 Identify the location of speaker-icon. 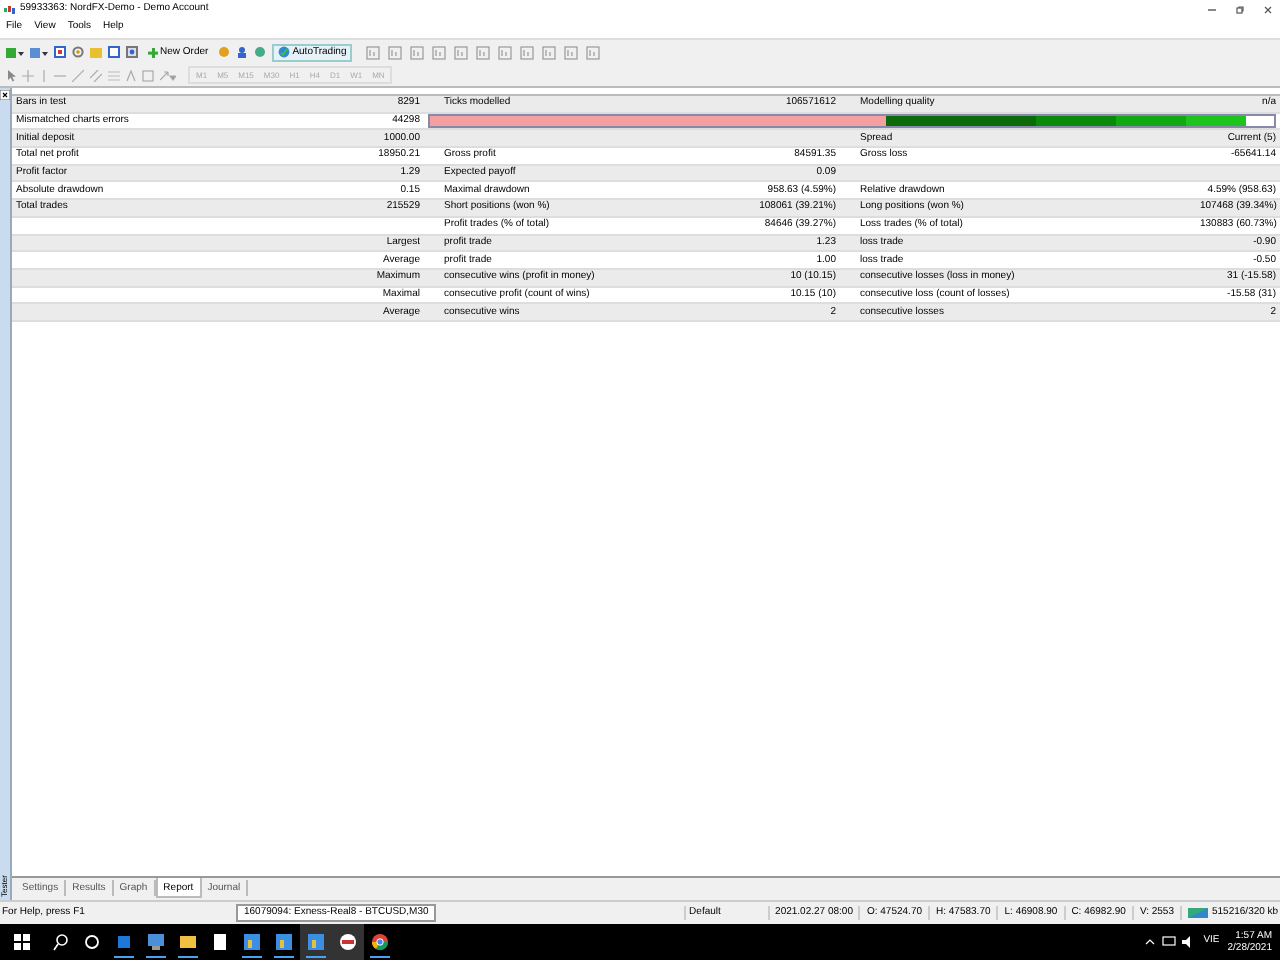
(1188, 942).